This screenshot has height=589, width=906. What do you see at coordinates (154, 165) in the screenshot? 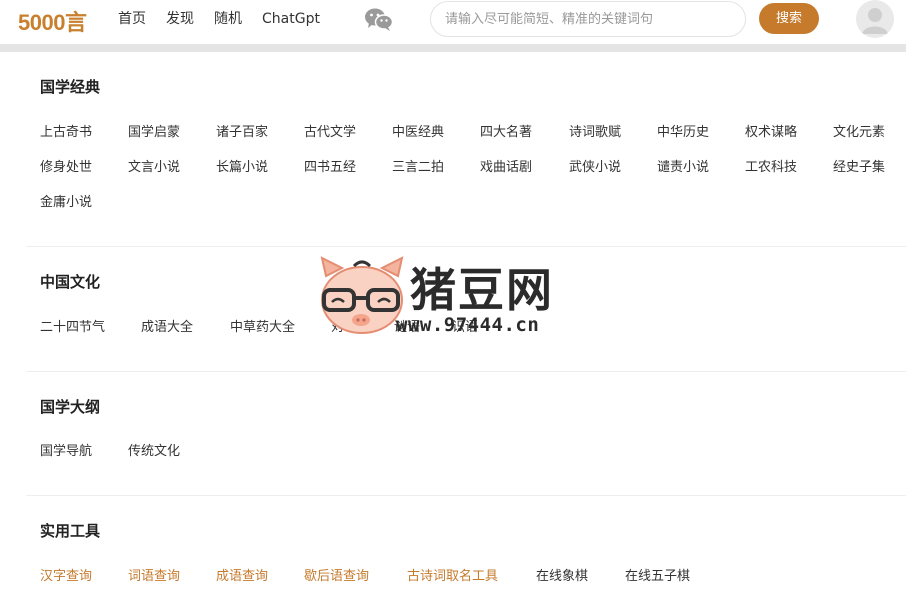
I see `category-link: 文言小说` at bounding box center [154, 165].